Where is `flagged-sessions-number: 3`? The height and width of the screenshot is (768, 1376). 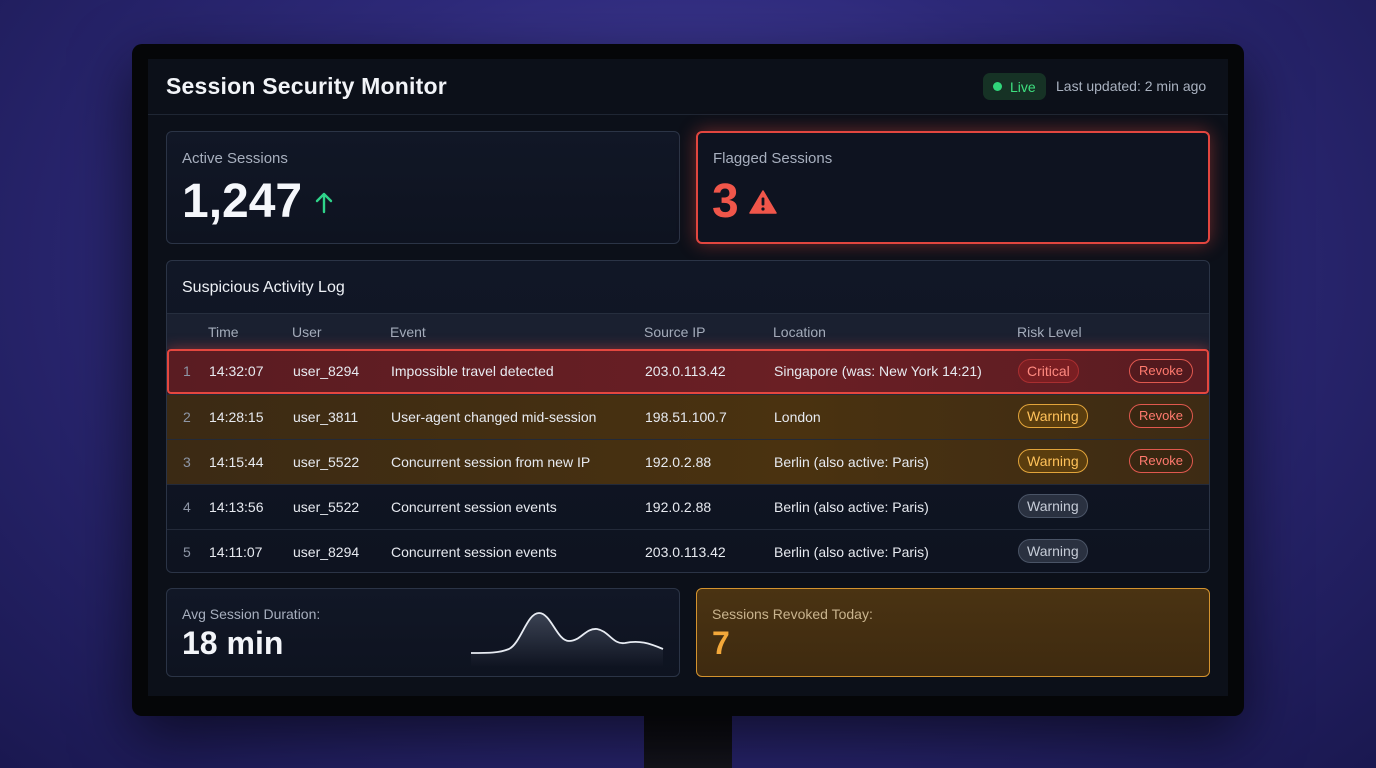 flagged-sessions-number: 3 is located at coordinates (725, 201).